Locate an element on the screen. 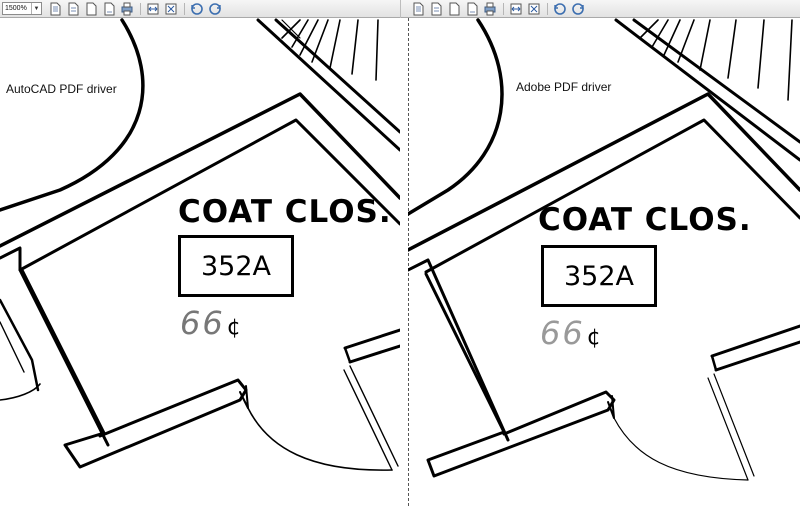 The height and width of the screenshot is (506, 800). toolbar: 1500% ▼ is located at coordinates (400, 9).